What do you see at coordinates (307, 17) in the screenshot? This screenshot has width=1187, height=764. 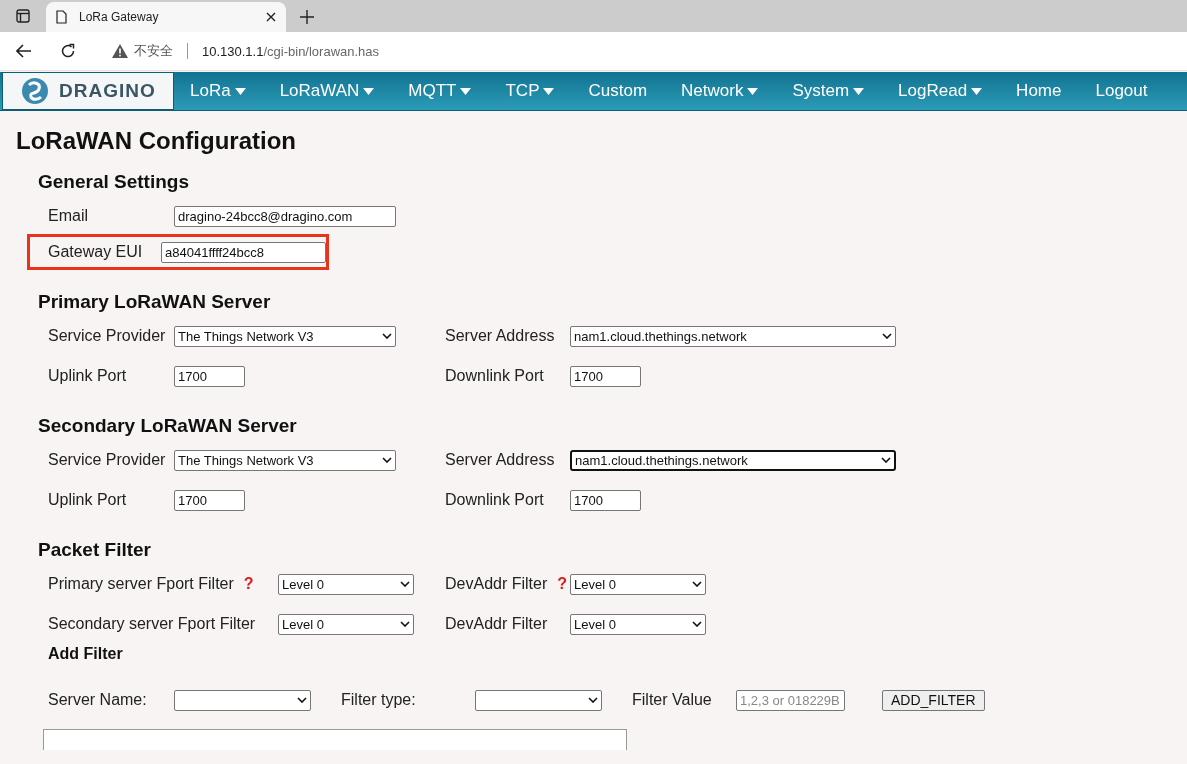 I see `new-tab-icon` at bounding box center [307, 17].